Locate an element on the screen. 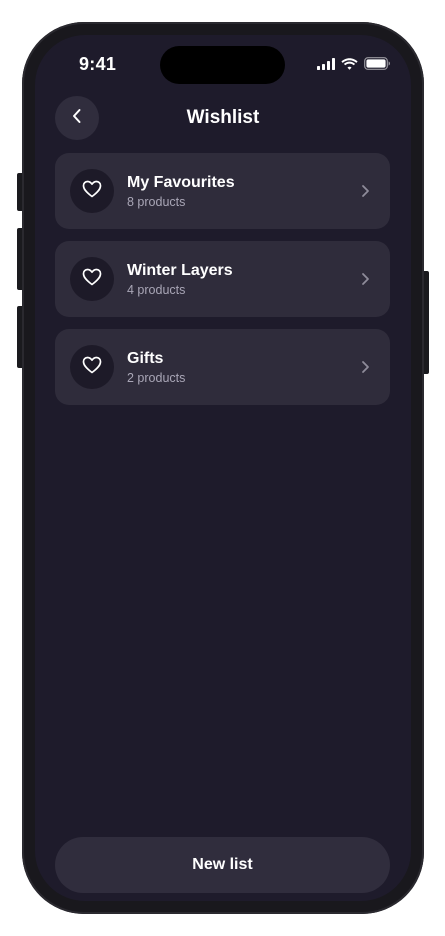 The height and width of the screenshot is (936, 445). status-icons is located at coordinates (354, 66).